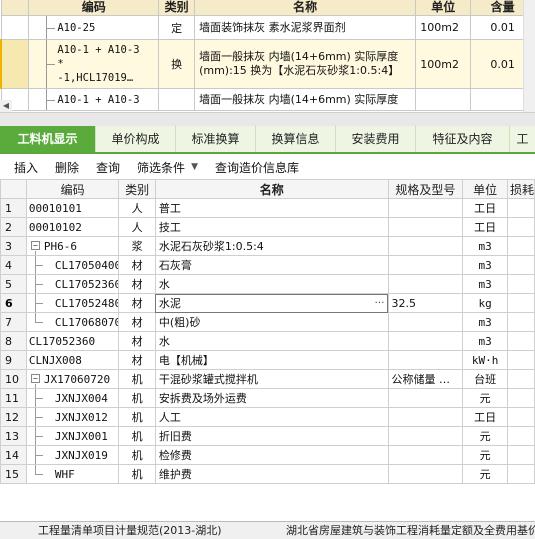 The image size is (535, 539). I want to click on query-button: 查询, so click(108, 167).